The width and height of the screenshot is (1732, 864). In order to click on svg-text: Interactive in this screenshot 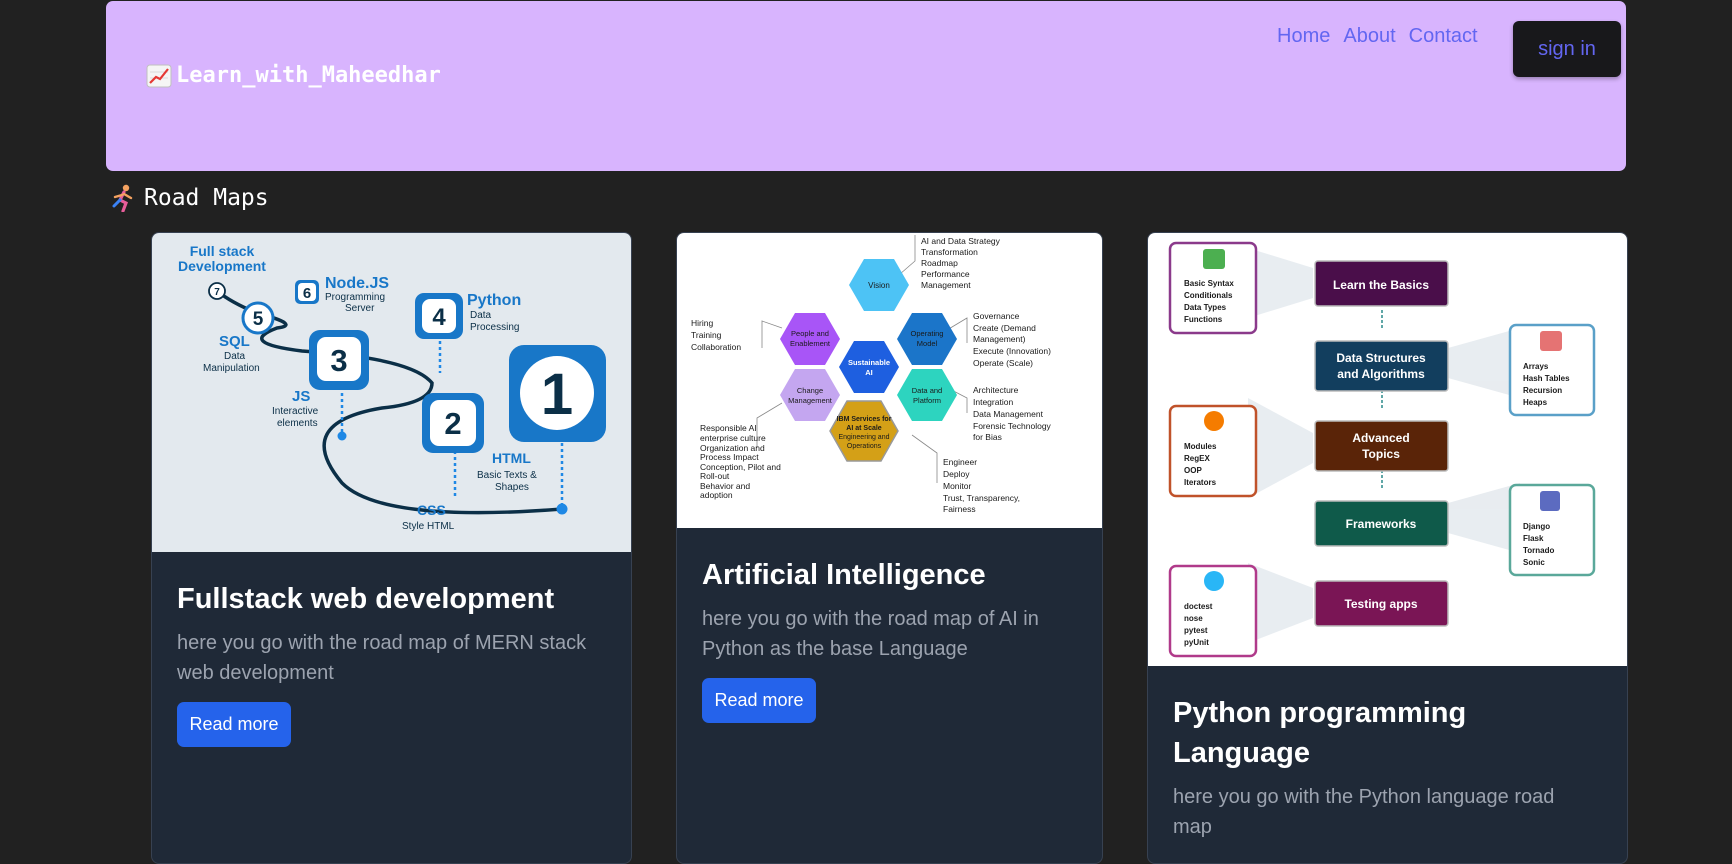, I will do `click(295, 411)`.